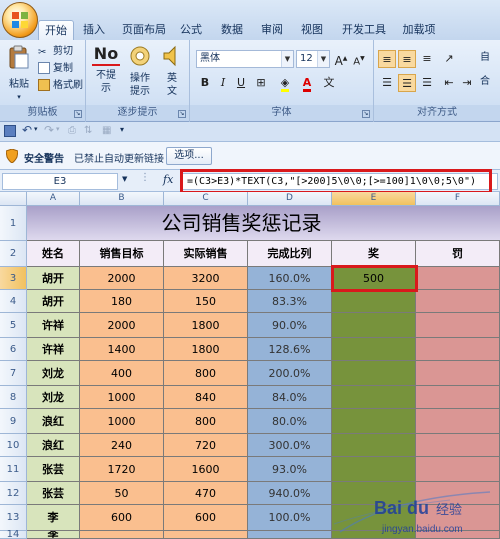  I want to click on column-header-c: C, so click(206, 199).